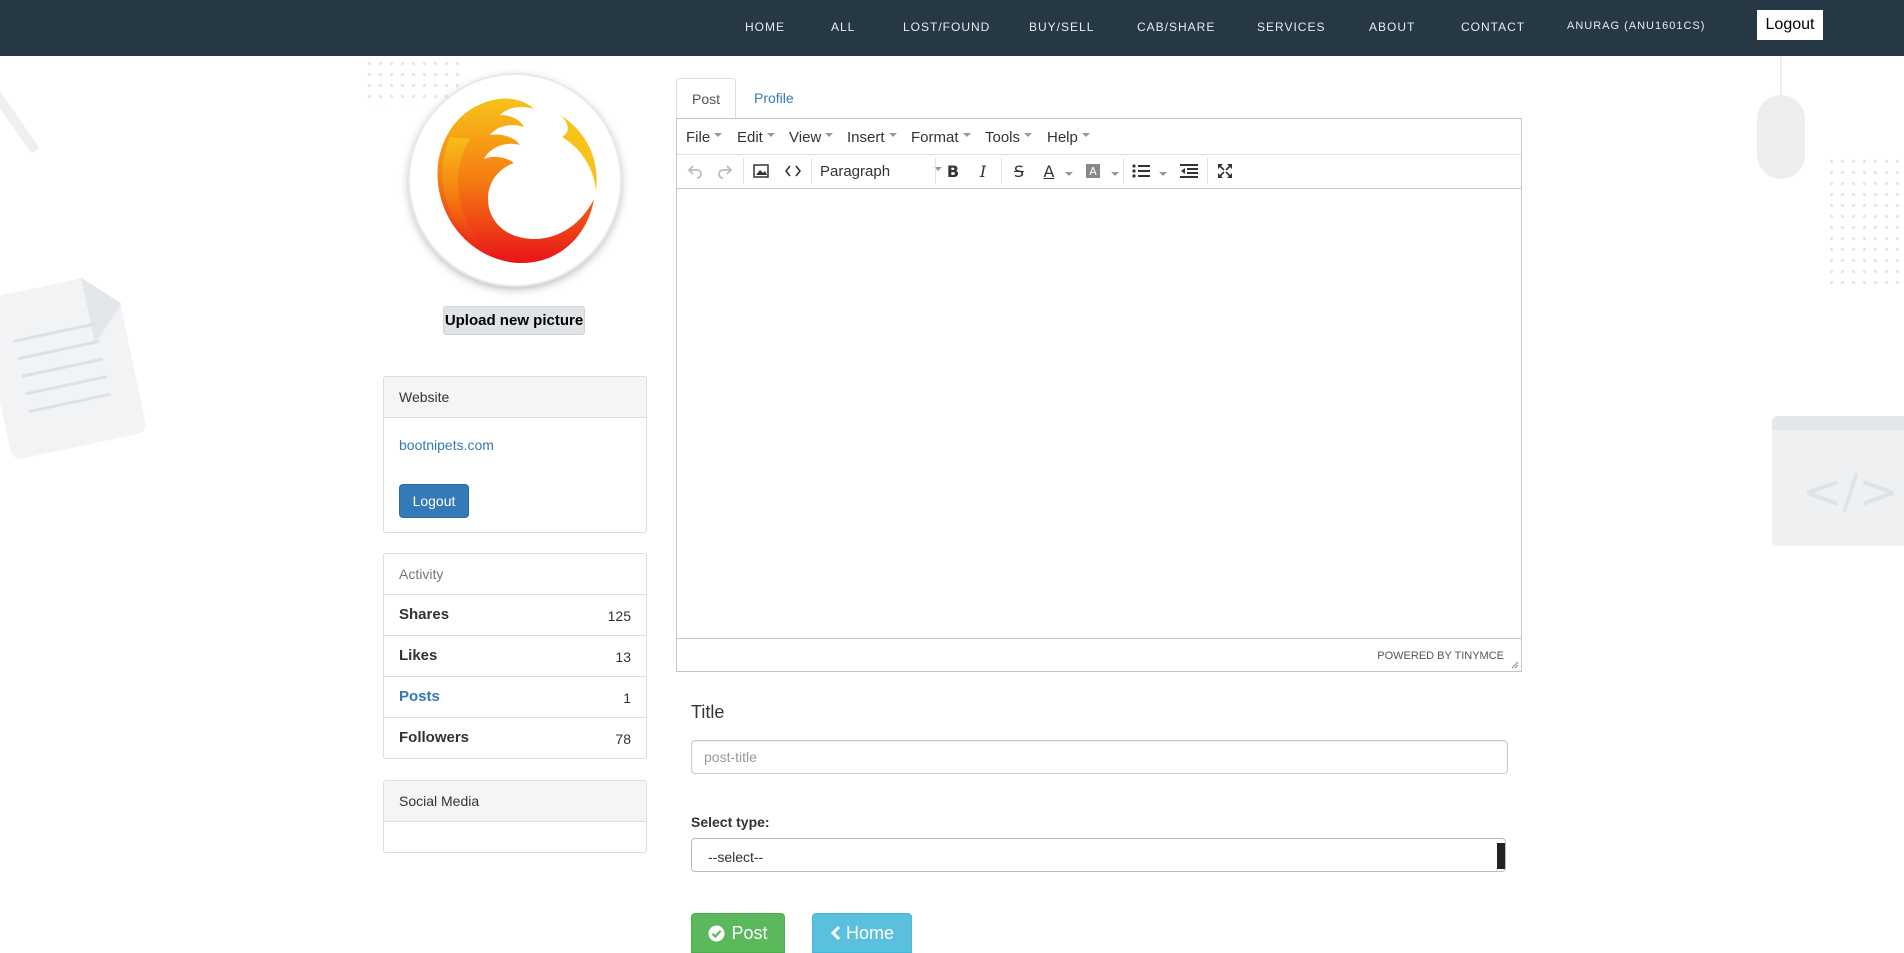 The image size is (1904, 953). What do you see at coordinates (1093, 171) in the screenshot?
I see `background-color-icon: A` at bounding box center [1093, 171].